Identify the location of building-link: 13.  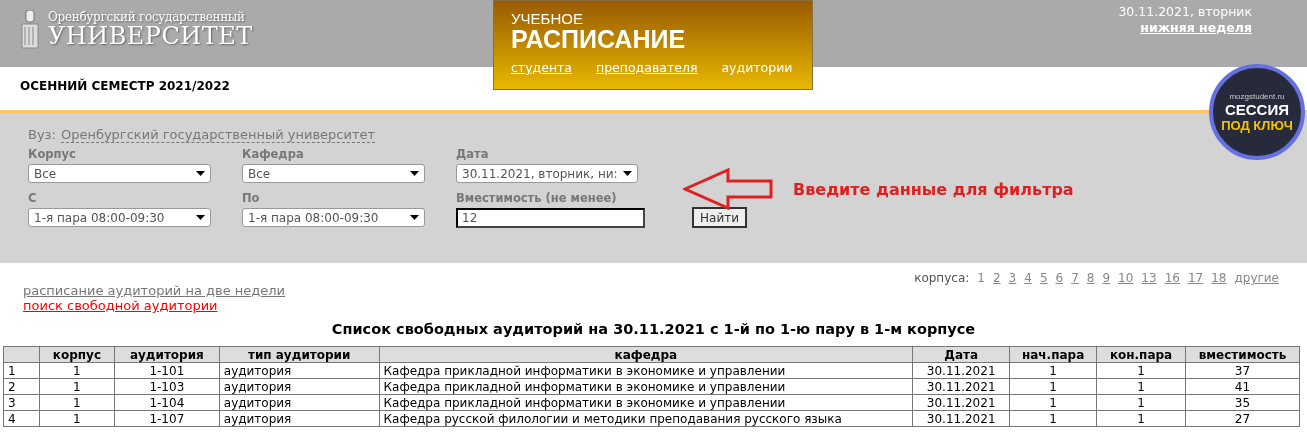
(1149, 296).